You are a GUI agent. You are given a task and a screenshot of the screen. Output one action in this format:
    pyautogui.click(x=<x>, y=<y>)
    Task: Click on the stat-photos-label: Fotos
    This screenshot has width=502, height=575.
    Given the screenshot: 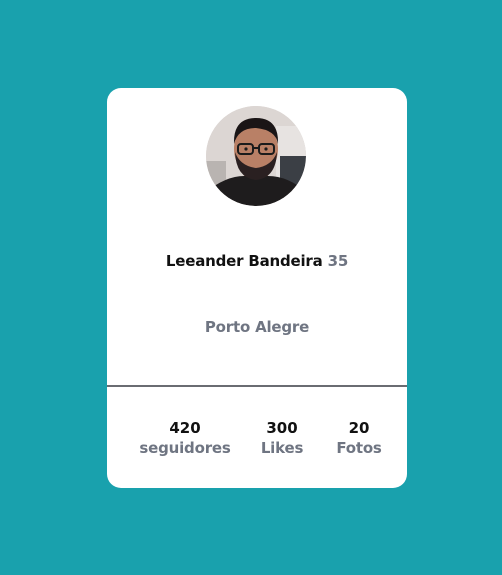 What is the action you would take?
    pyautogui.click(x=359, y=448)
    